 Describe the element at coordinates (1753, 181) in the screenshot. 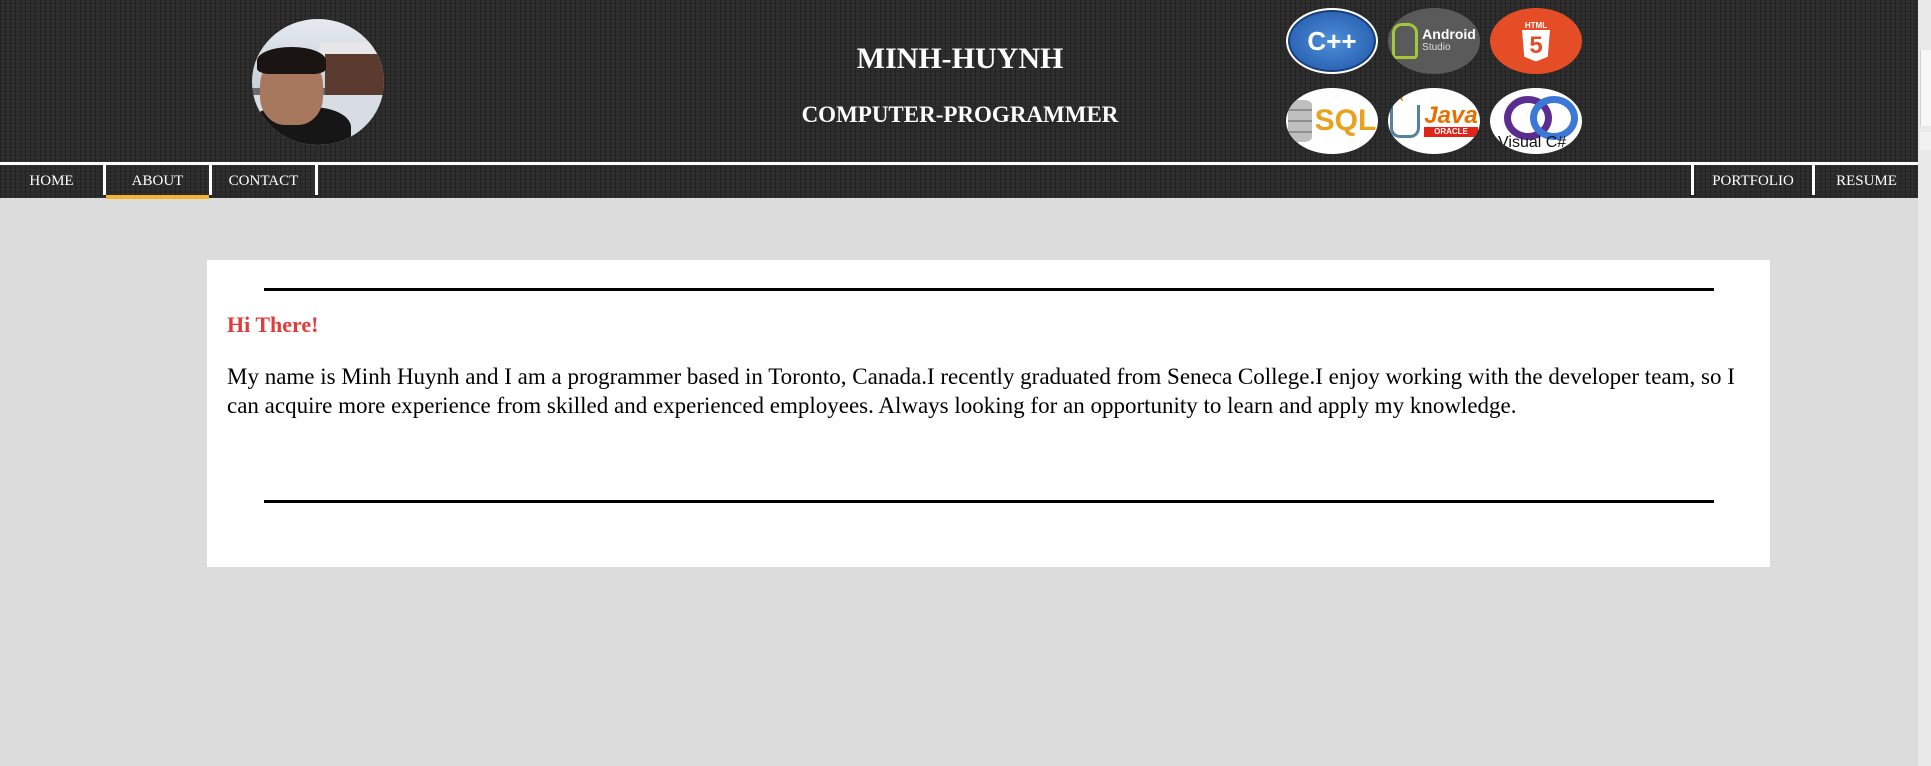

I see `nav-portfolio-link: PORTFOLIO` at that location.